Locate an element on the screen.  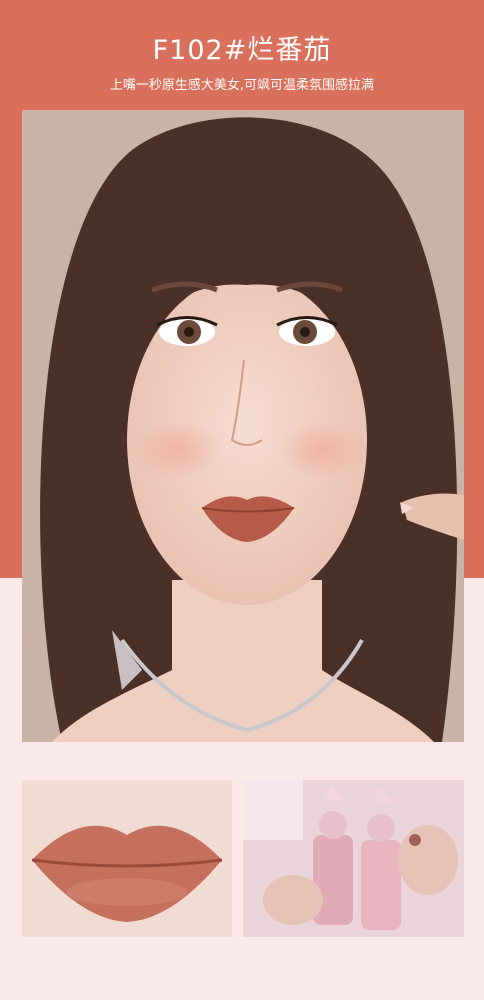
shade-description: 上嘴一秒原生感大美女,可飒可温柔氛围感拉满 is located at coordinates (242, 85).